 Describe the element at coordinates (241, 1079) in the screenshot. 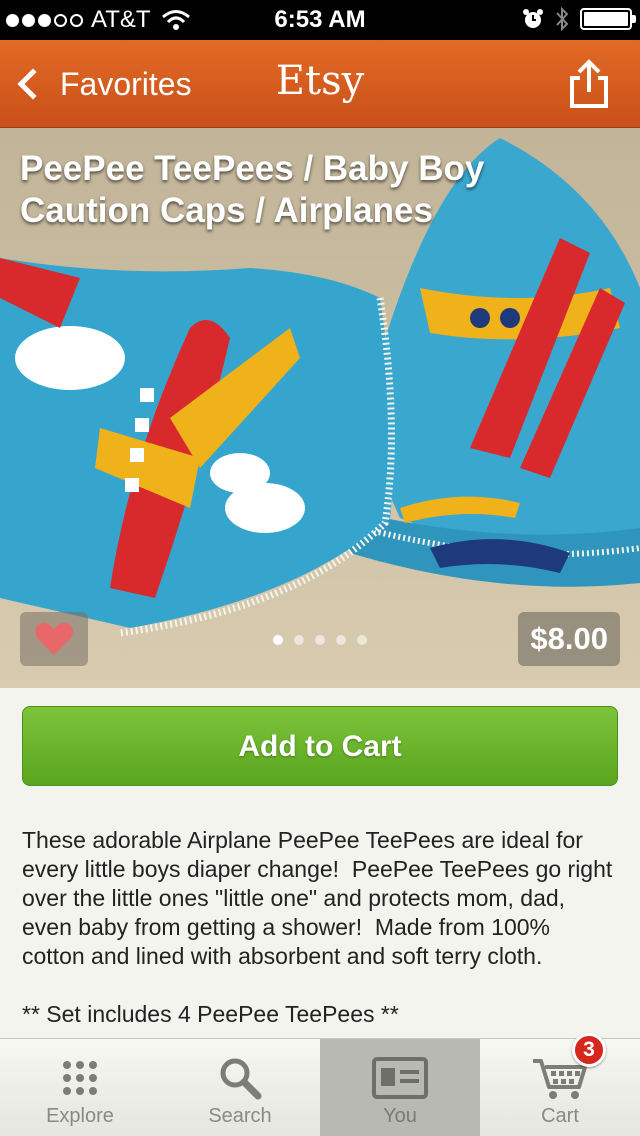

I see `search-icon` at that location.